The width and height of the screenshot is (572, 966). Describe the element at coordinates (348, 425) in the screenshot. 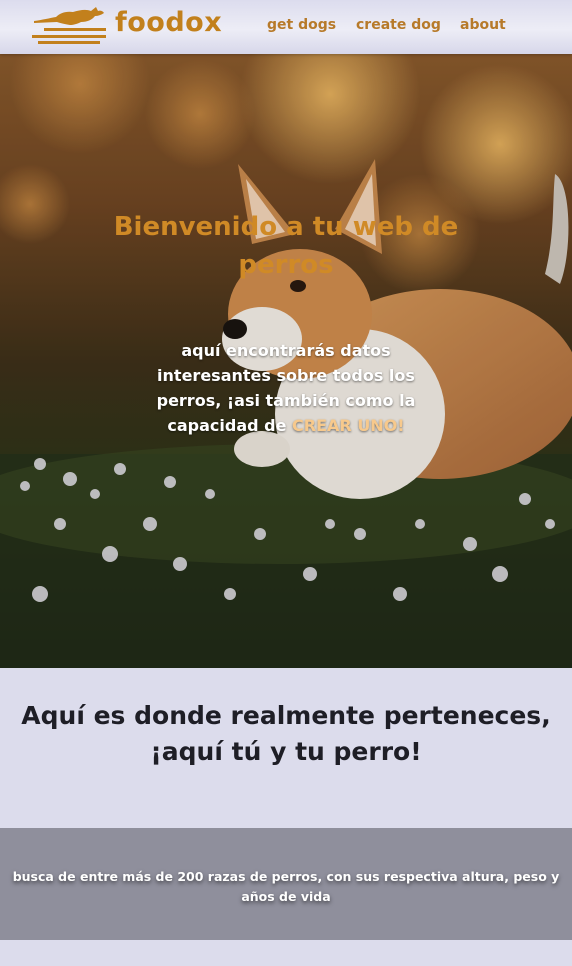

I see `create-one-link: CREAR UNO!` at that location.